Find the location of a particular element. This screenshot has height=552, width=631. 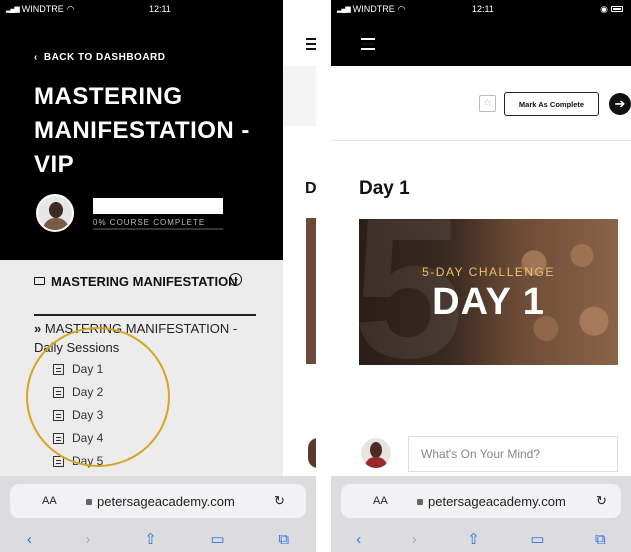

lesson-title: Day 1 is located at coordinates (384, 188).